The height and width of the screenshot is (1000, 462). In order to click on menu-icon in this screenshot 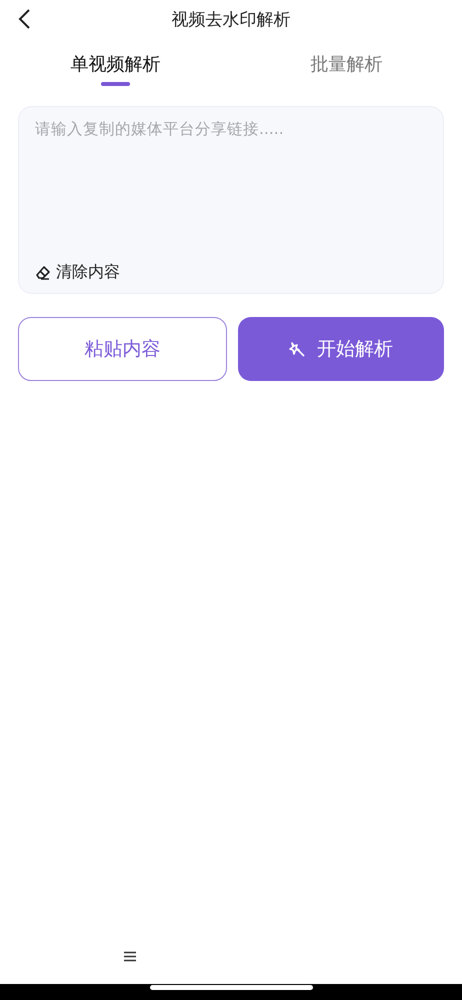, I will do `click(130, 956)`.